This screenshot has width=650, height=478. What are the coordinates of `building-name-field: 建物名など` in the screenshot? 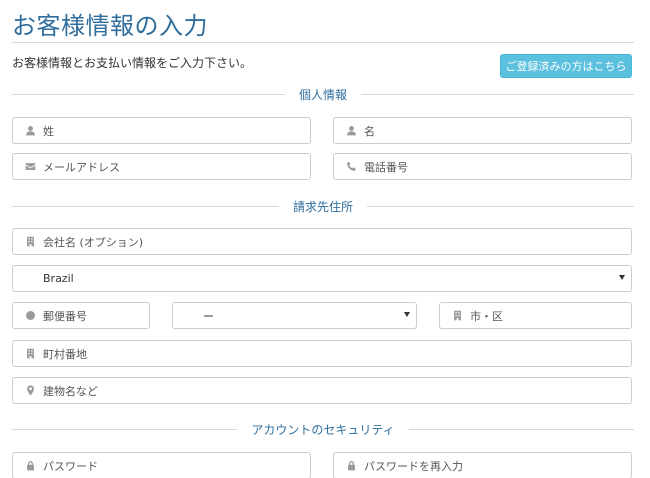 It's located at (322, 390).